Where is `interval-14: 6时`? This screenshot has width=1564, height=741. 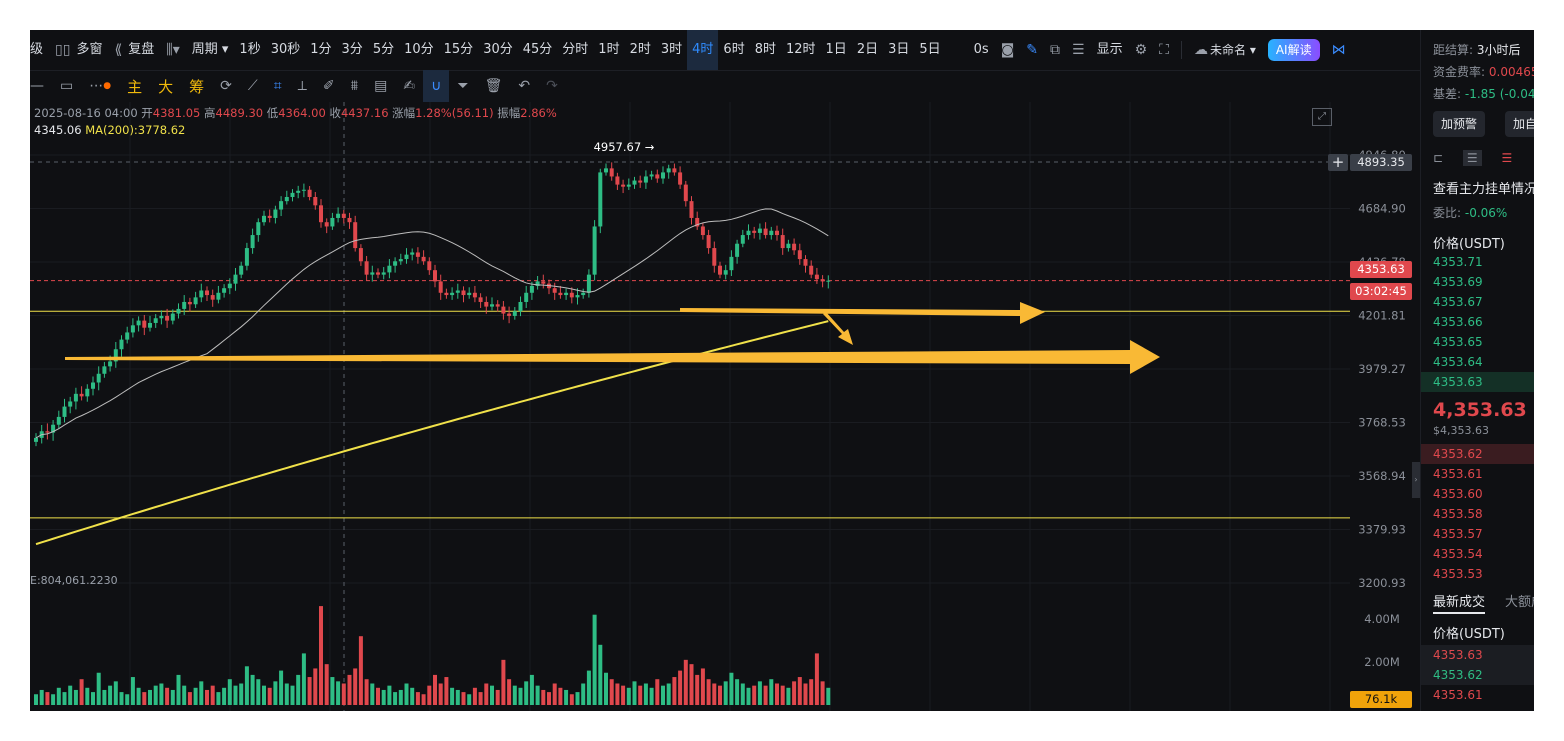 interval-14: 6时 is located at coordinates (733, 50).